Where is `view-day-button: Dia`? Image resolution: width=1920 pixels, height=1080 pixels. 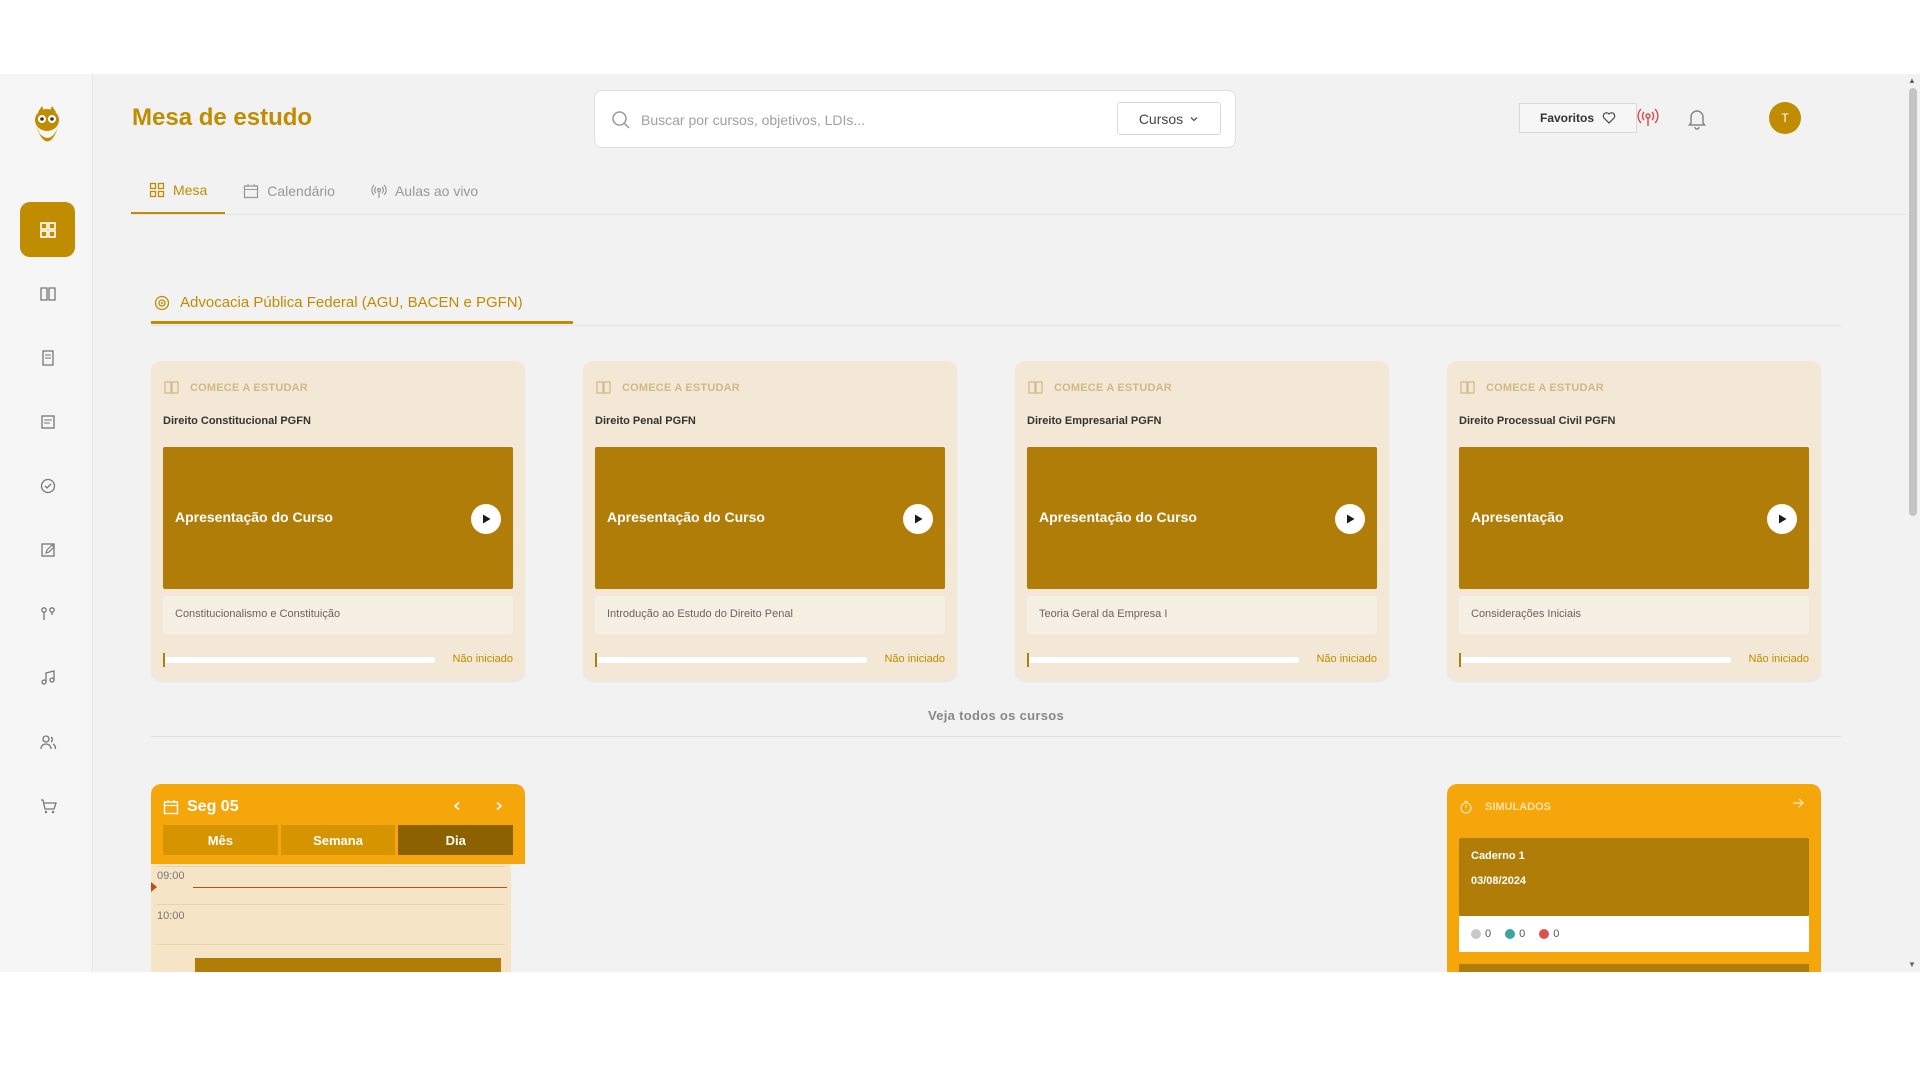
view-day-button: Dia is located at coordinates (456, 840).